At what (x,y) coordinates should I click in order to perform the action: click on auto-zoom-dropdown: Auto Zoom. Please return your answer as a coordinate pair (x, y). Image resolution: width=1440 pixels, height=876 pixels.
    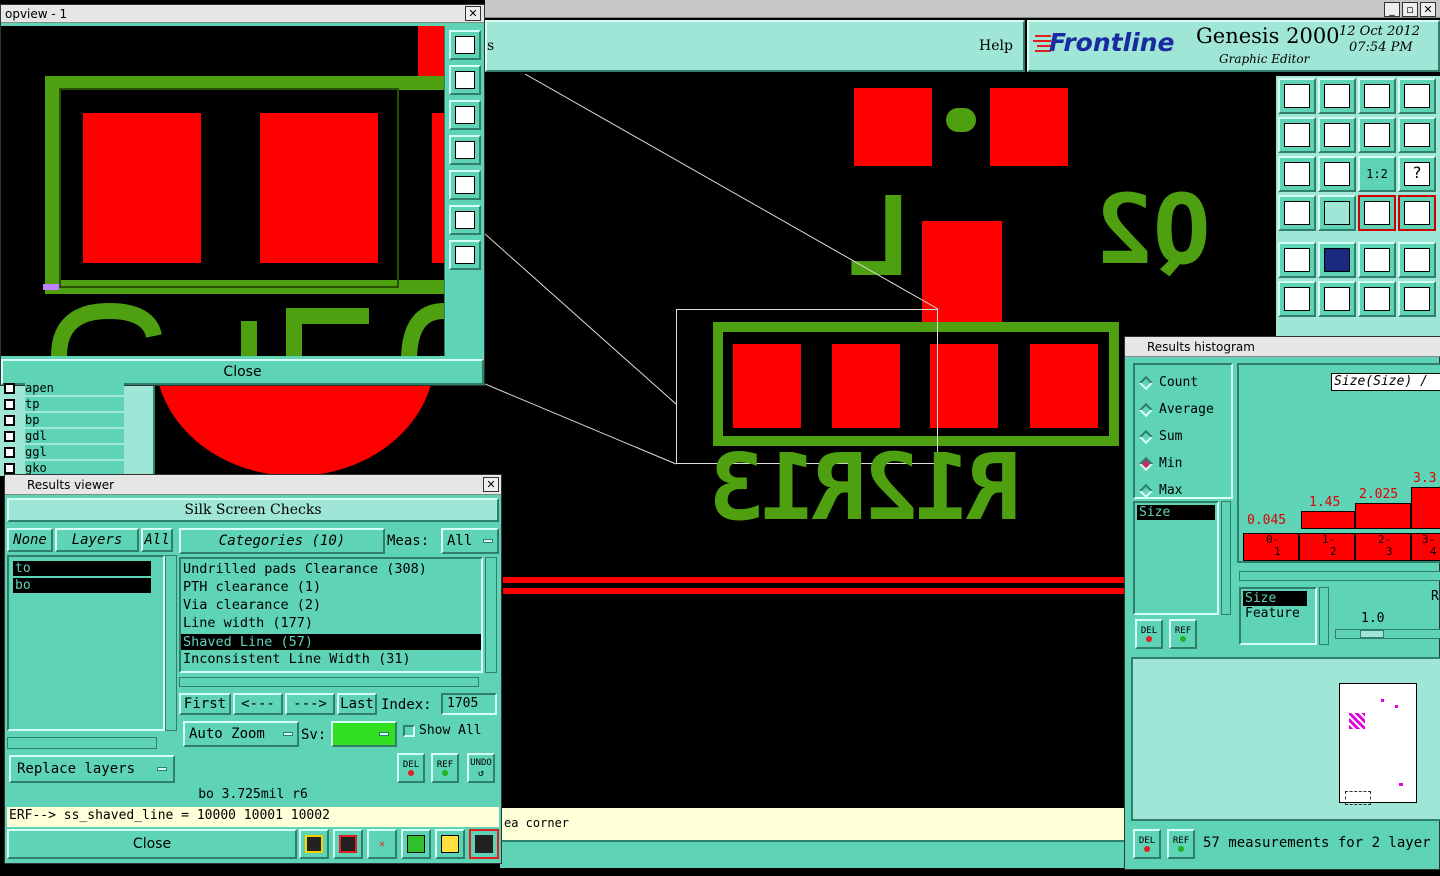
    Looking at the image, I should click on (241, 734).